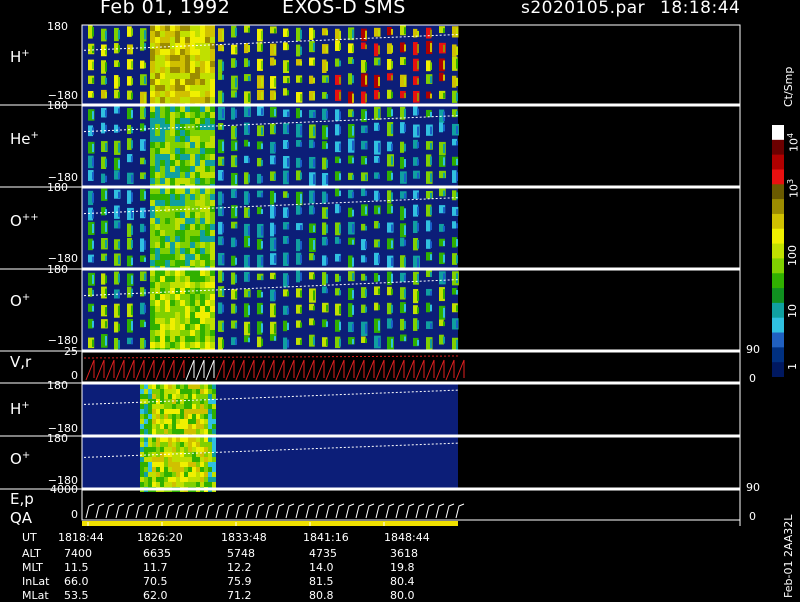 The height and width of the screenshot is (602, 800). What do you see at coordinates (74, 514) in the screenshot?
I see `tick: 0` at bounding box center [74, 514].